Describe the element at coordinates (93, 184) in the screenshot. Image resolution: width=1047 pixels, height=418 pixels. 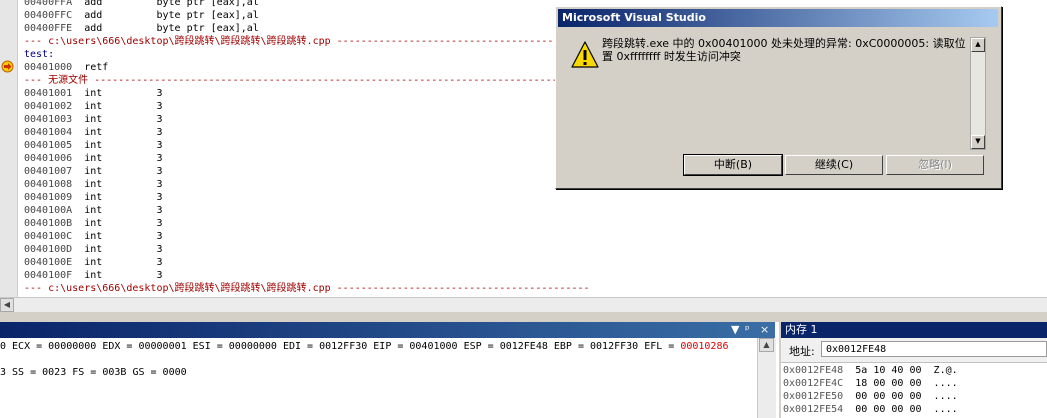
I see `disasm-line: 00401008 int 3` at that location.